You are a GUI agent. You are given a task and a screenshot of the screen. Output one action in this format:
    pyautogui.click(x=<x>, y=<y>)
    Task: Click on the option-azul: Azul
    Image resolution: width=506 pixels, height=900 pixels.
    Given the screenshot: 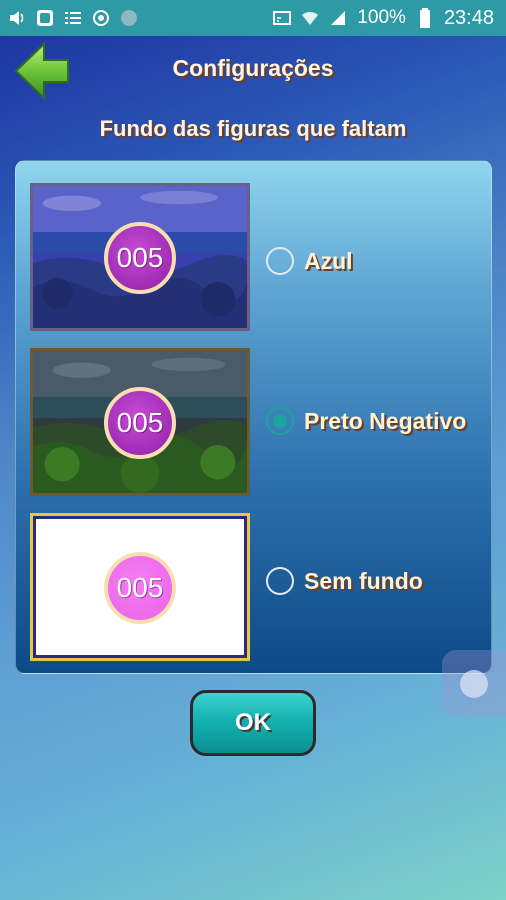 What is the action you would take?
    pyautogui.click(x=309, y=261)
    